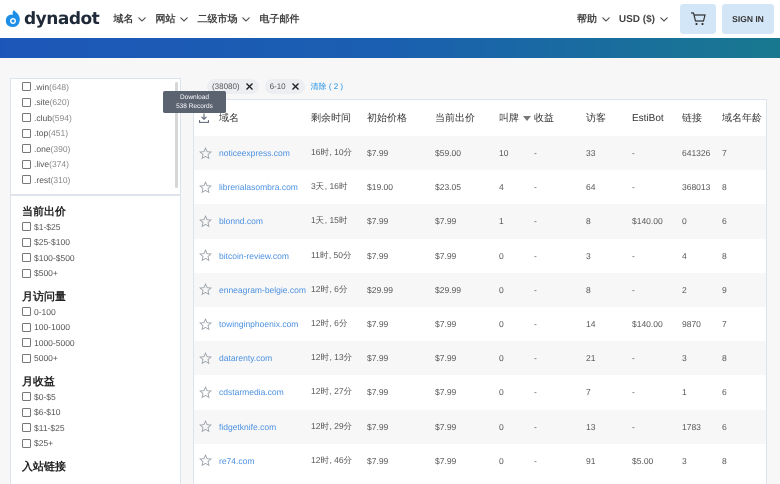 This screenshot has height=484, width=780. I want to click on table-cell: $29.99, so click(448, 289).